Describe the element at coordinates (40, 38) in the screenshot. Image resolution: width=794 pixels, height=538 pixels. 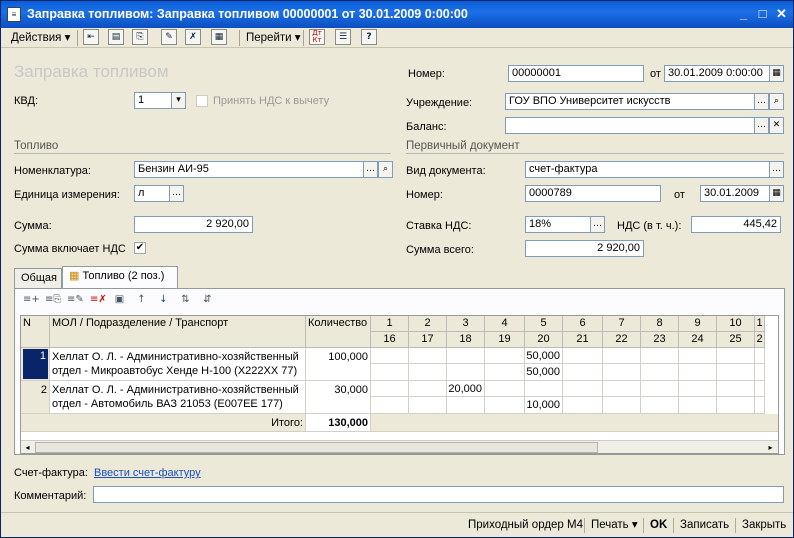
I see `actions-menu: Действия ▾` at that location.